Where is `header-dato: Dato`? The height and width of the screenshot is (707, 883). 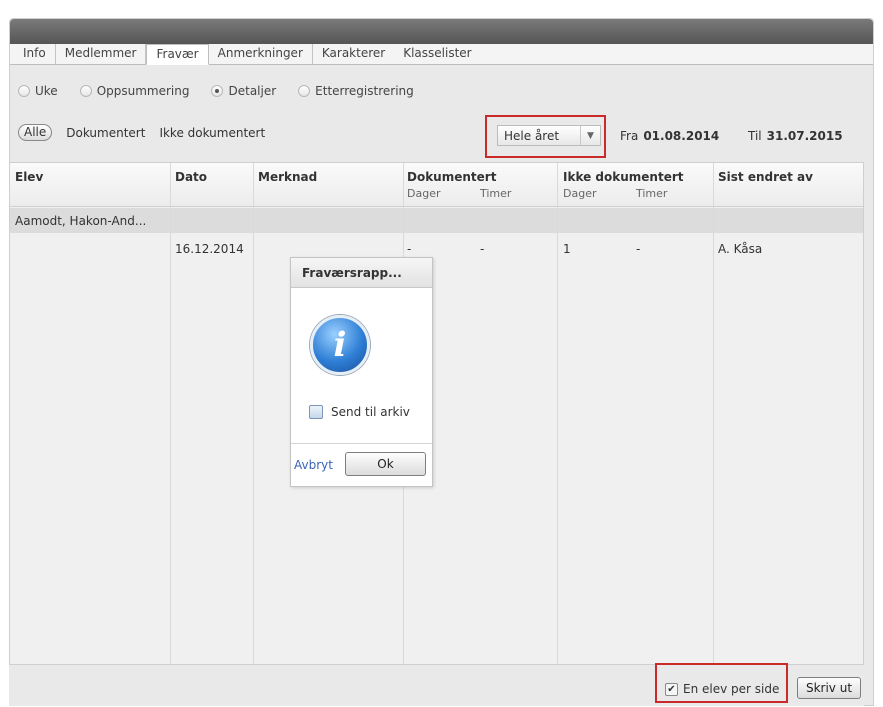 header-dato: Dato is located at coordinates (191, 177).